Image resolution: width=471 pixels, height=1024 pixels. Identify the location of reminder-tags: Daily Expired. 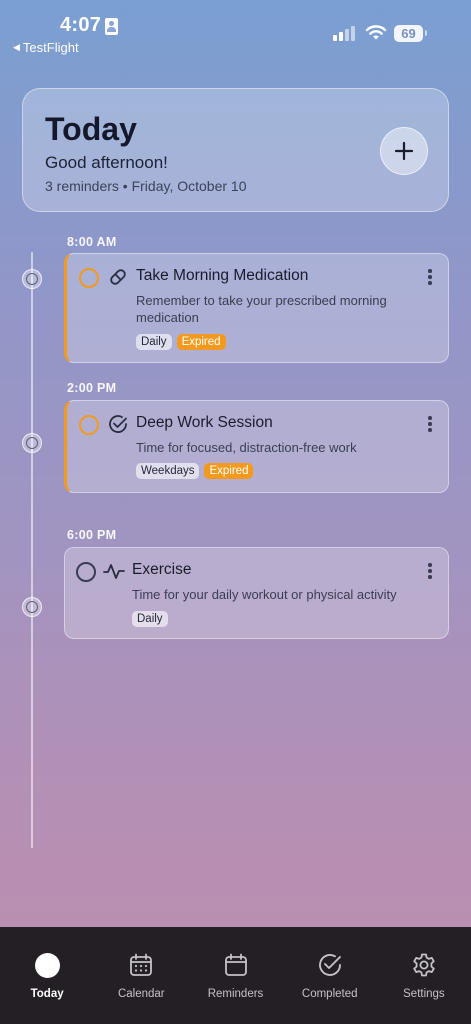
(181, 342).